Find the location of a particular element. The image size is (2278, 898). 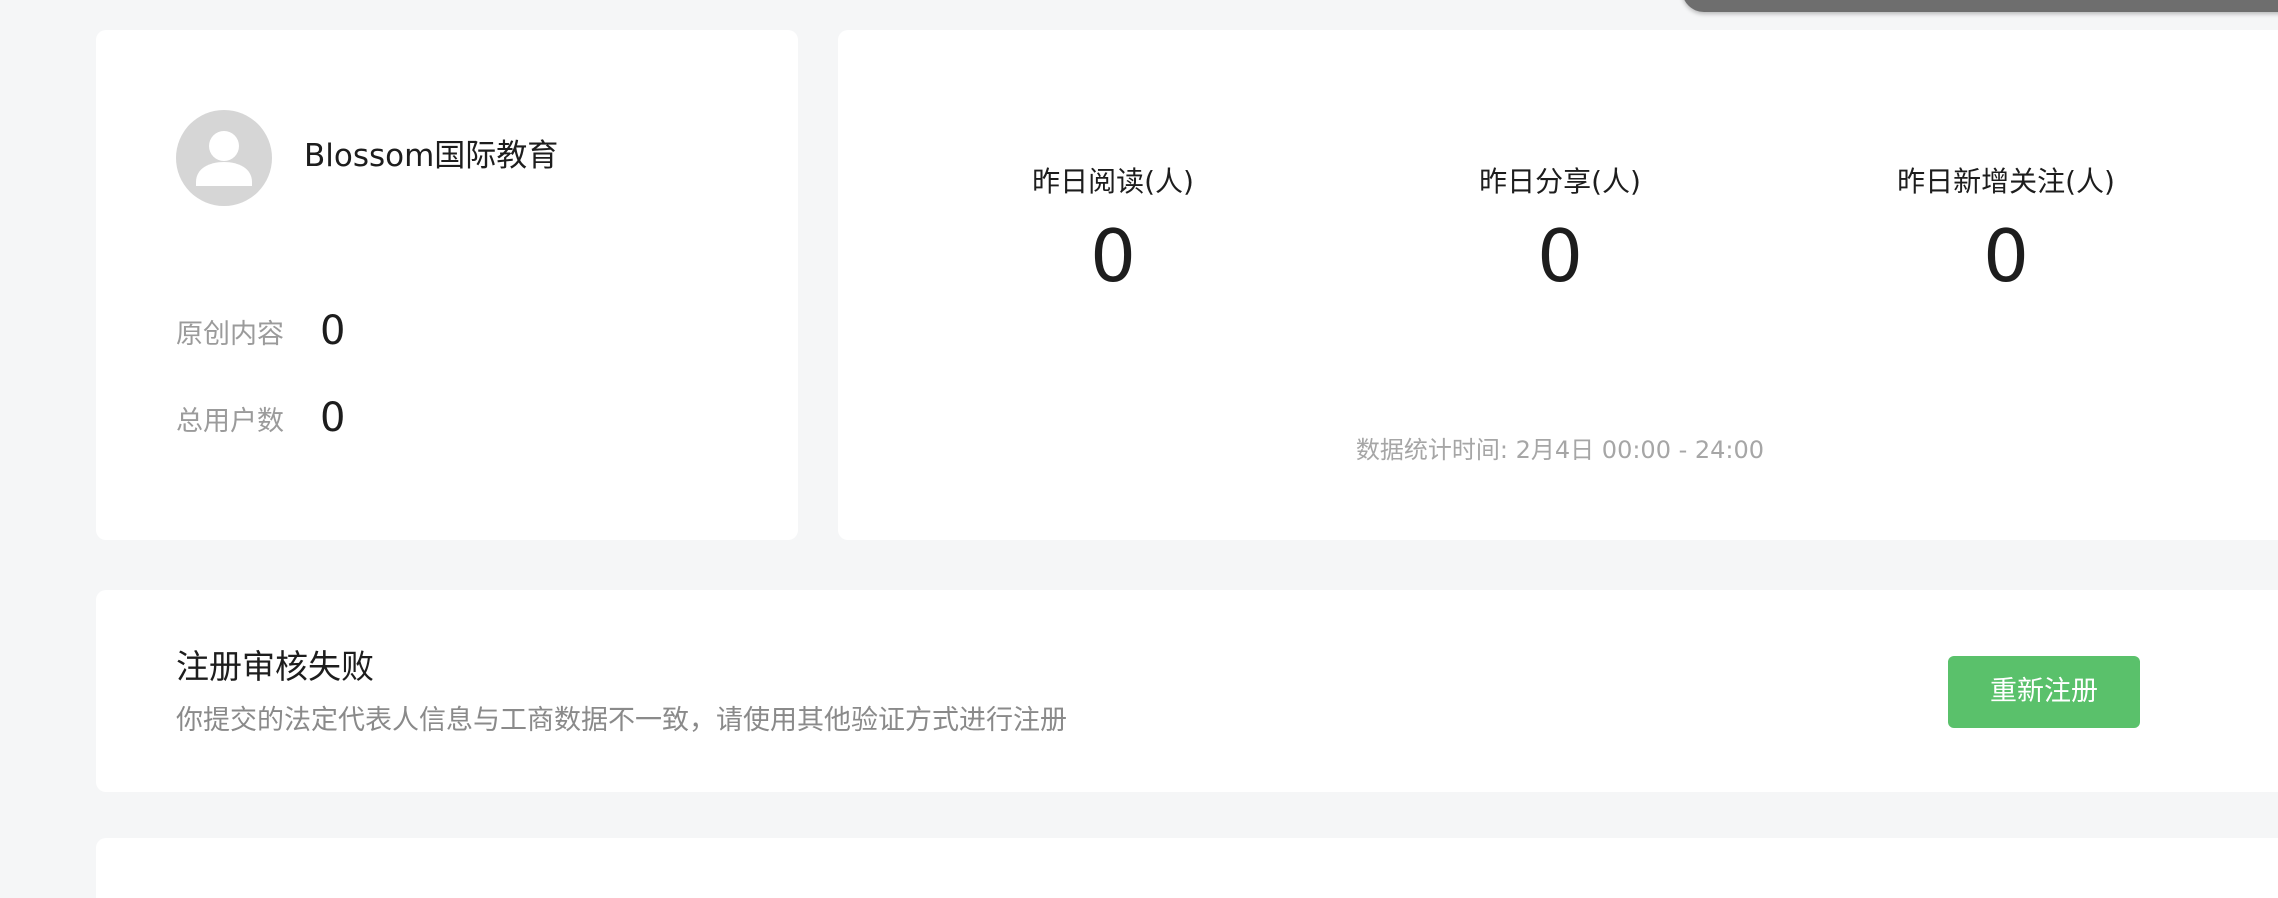

metric-yesterday-shares: 昨日分享(人) 0 is located at coordinates (1560, 230).